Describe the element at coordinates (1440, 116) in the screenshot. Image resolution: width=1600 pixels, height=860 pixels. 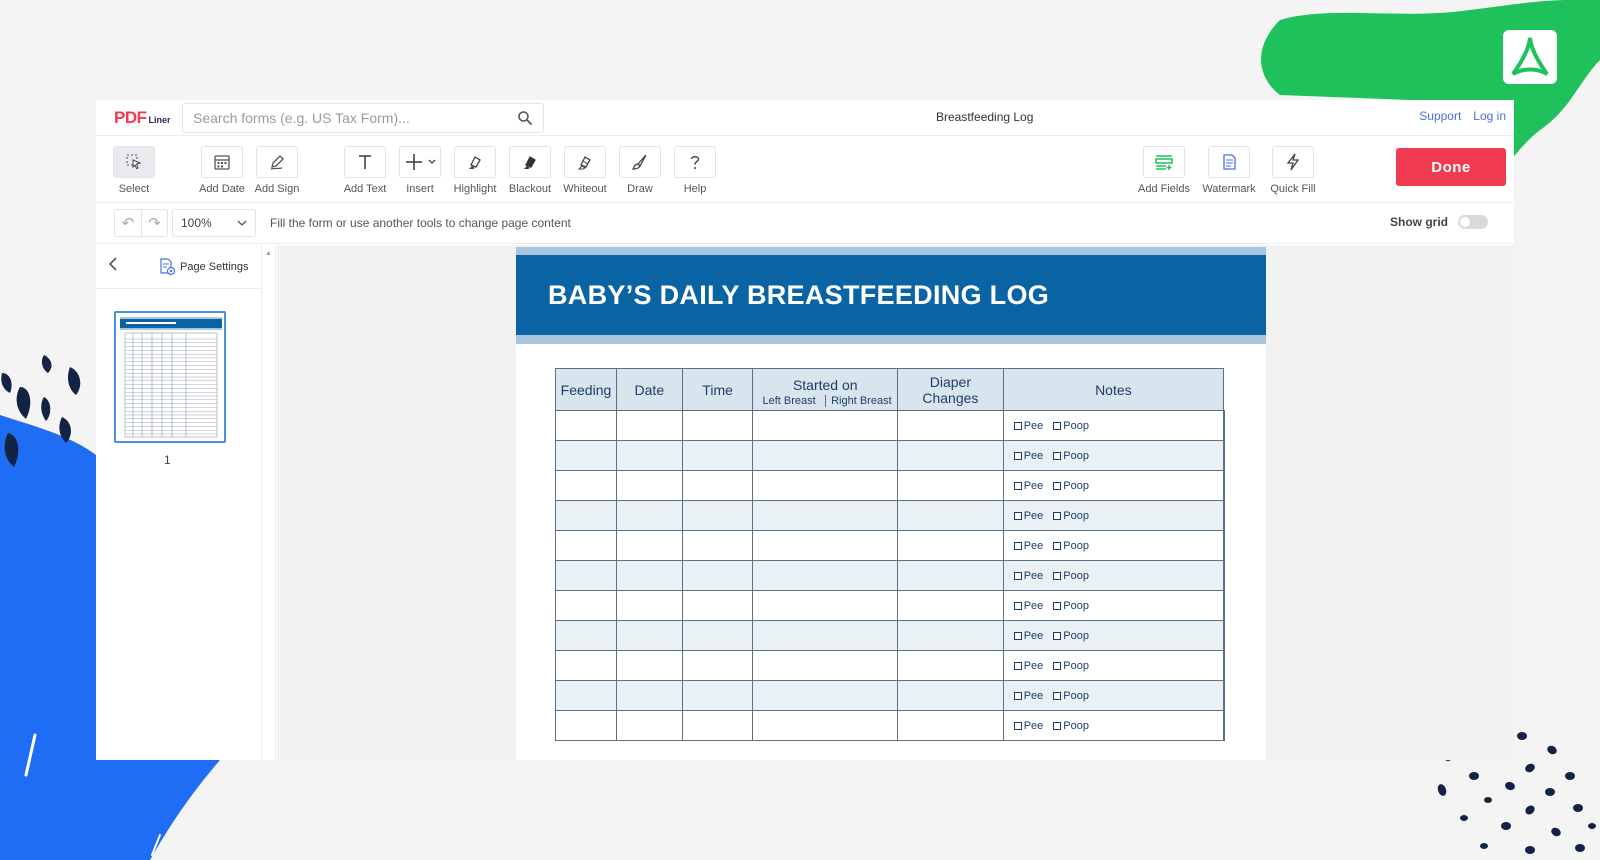
I see `support-link: Support` at that location.